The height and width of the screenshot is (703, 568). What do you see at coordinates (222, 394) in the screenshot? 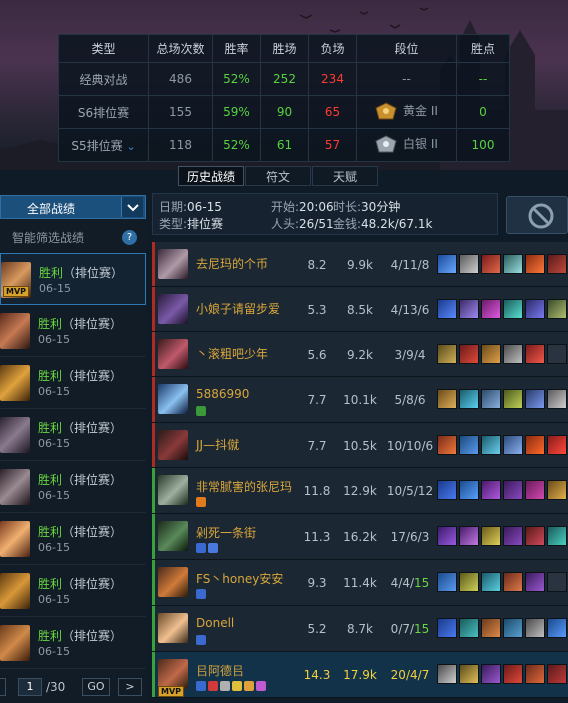
I see `player-name: 5886990` at bounding box center [222, 394].